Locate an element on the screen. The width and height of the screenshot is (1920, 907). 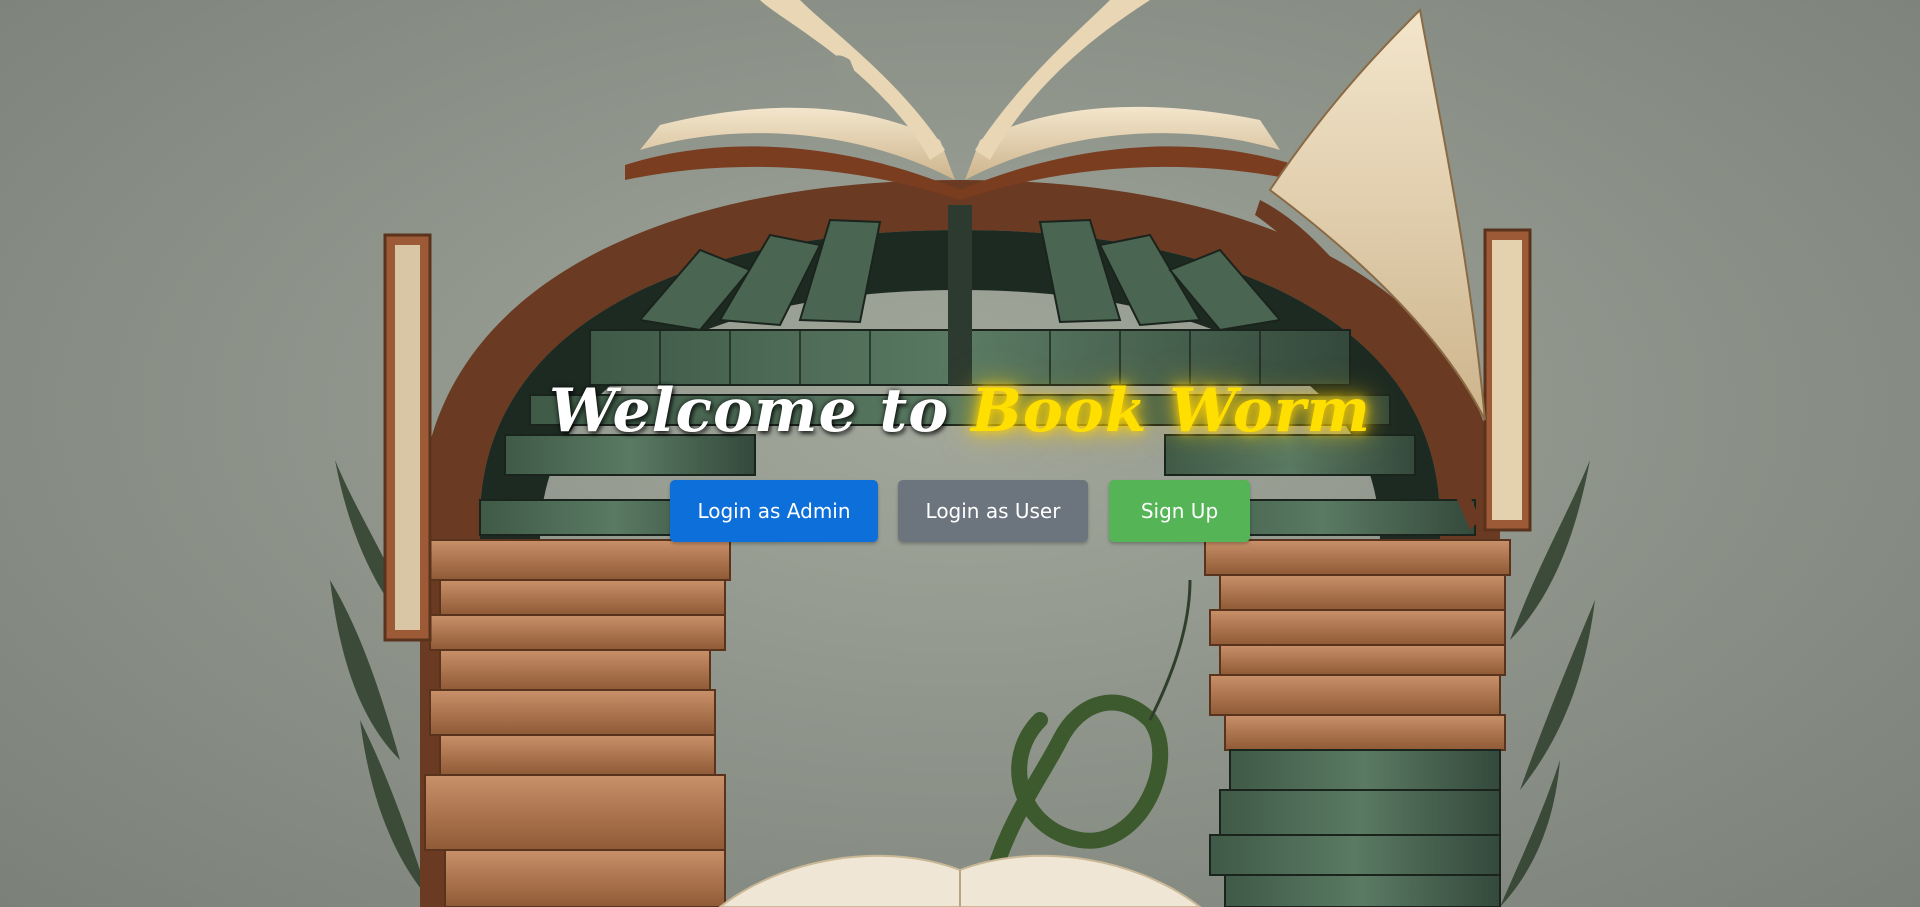
login-user-button: Login as User is located at coordinates (993, 511).